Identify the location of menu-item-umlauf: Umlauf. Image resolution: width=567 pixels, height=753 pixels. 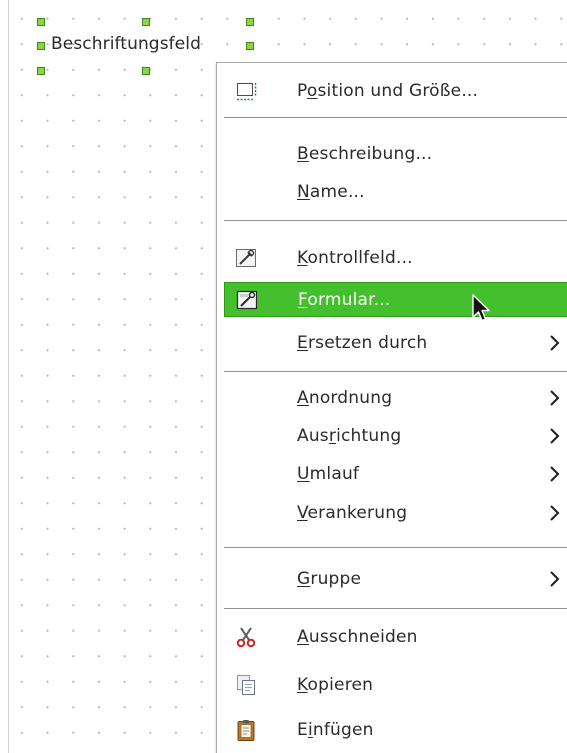
(395, 473).